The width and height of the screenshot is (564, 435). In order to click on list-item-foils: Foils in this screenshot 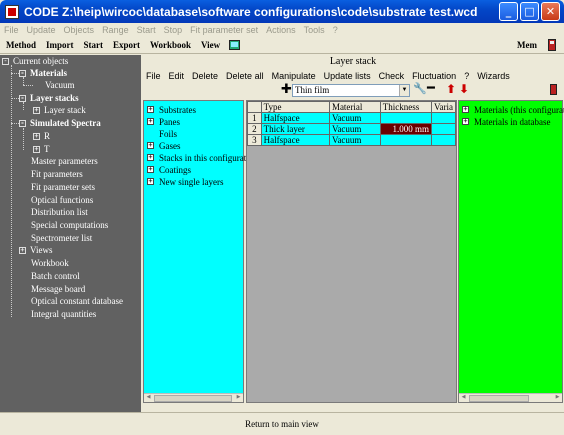, I will do `click(168, 133)`.